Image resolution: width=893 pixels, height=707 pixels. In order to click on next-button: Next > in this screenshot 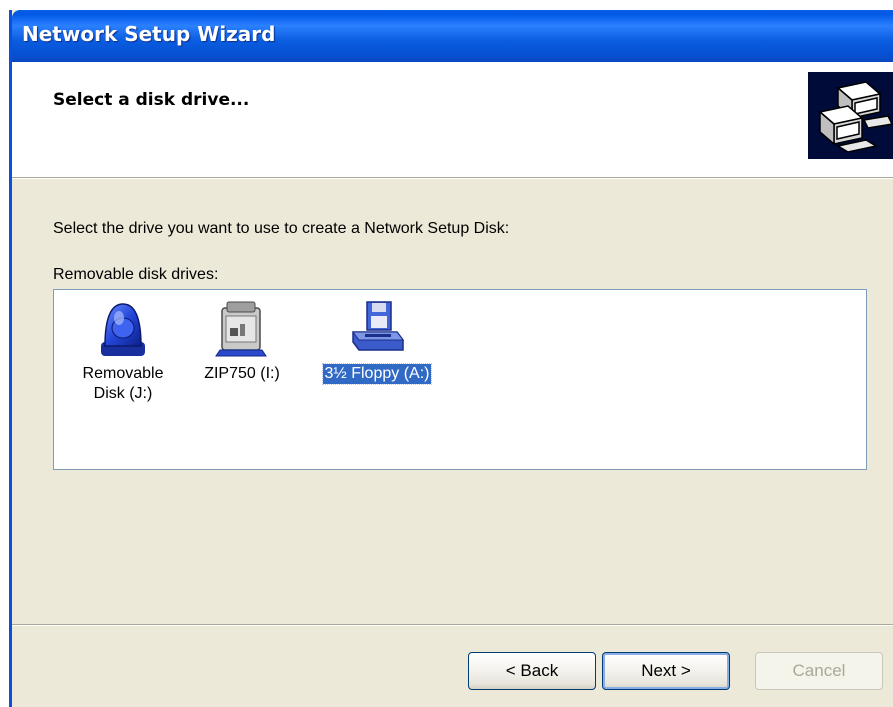, I will do `click(666, 671)`.